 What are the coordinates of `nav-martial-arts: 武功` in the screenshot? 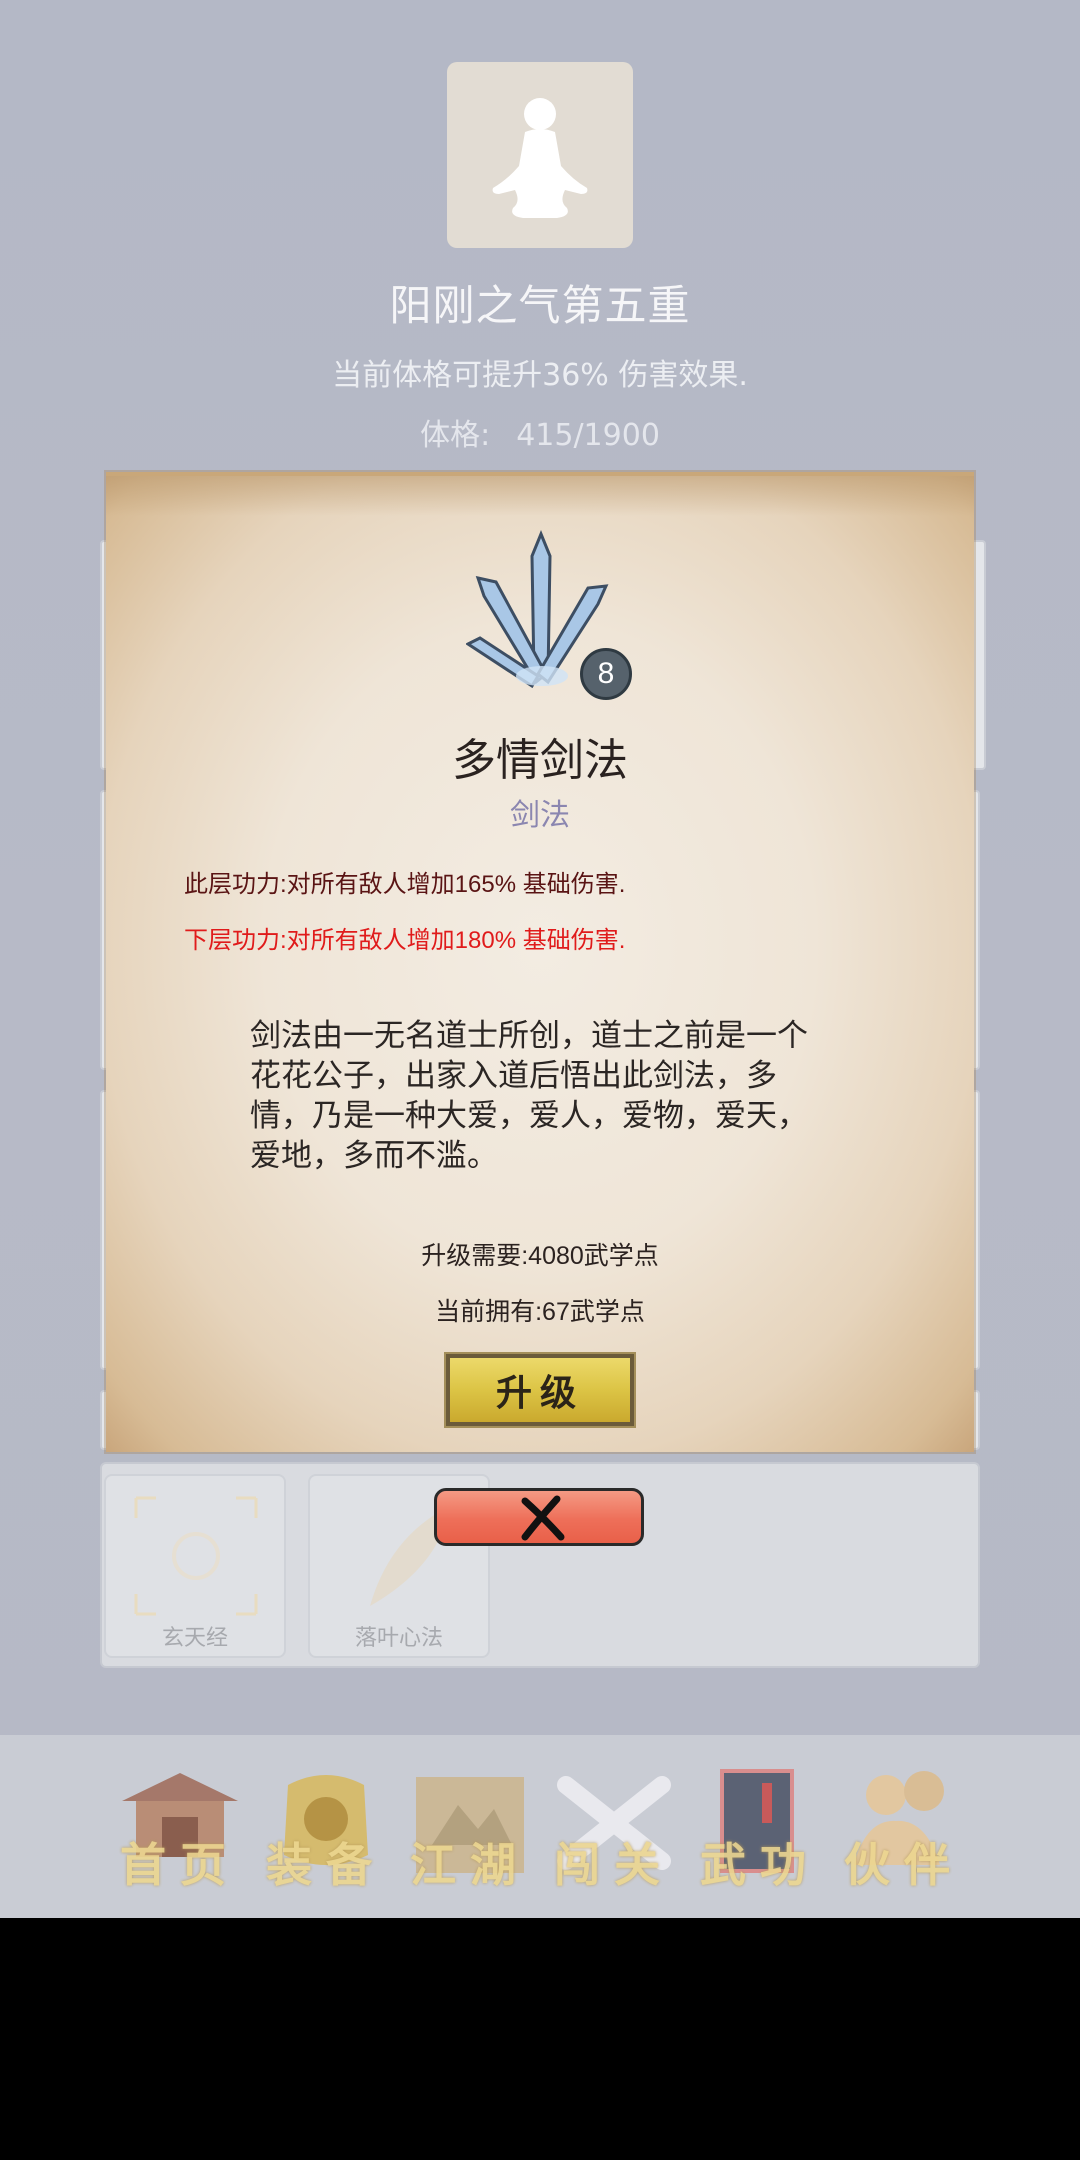 It's located at (760, 1830).